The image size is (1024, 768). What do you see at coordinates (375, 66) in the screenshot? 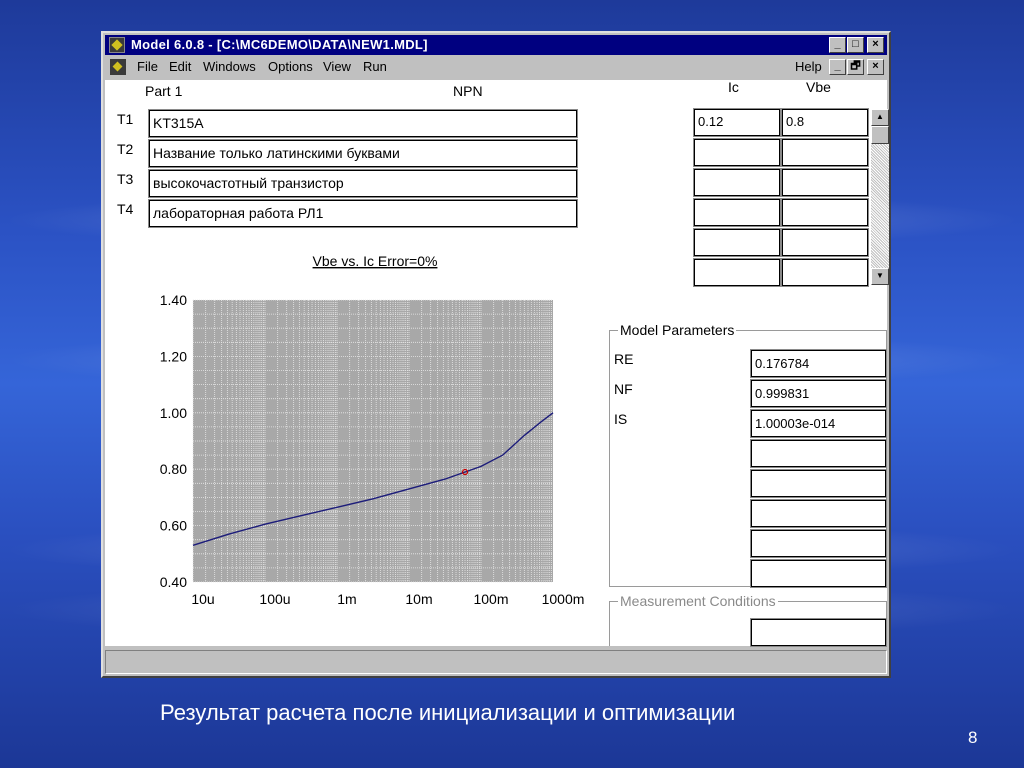
I see `menu-run: Run` at bounding box center [375, 66].